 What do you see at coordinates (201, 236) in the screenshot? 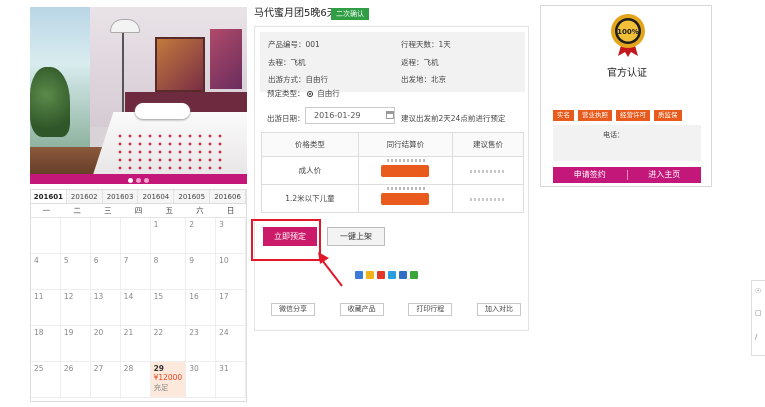
I see `calendar-day-cell: 2` at bounding box center [201, 236].